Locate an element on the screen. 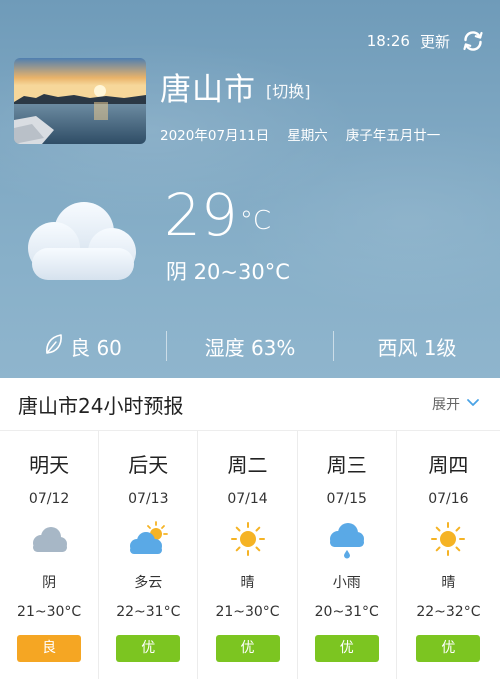 The image size is (500, 684). forecast-day: 周二 07/14 晴 21~30°C 优 is located at coordinates (248, 555).